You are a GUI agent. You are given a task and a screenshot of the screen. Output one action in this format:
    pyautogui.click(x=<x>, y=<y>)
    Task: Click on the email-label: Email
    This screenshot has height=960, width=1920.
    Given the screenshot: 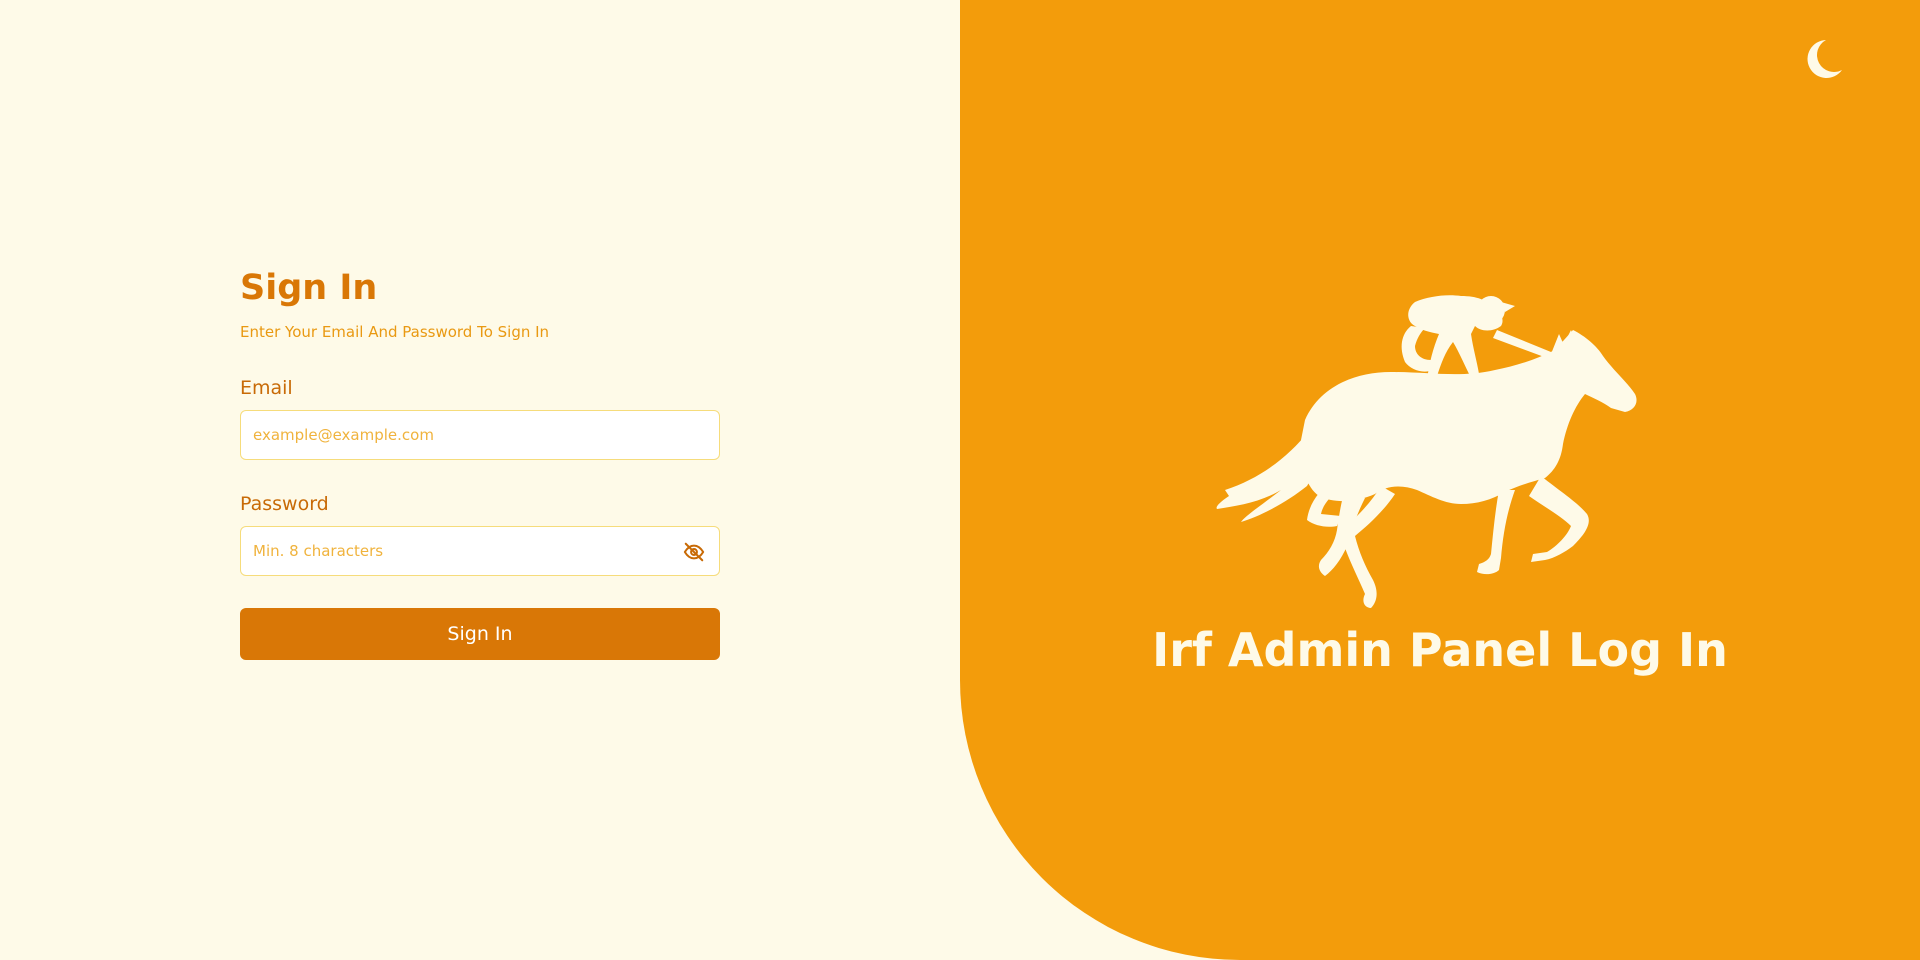 What is the action you would take?
    pyautogui.click(x=266, y=388)
    